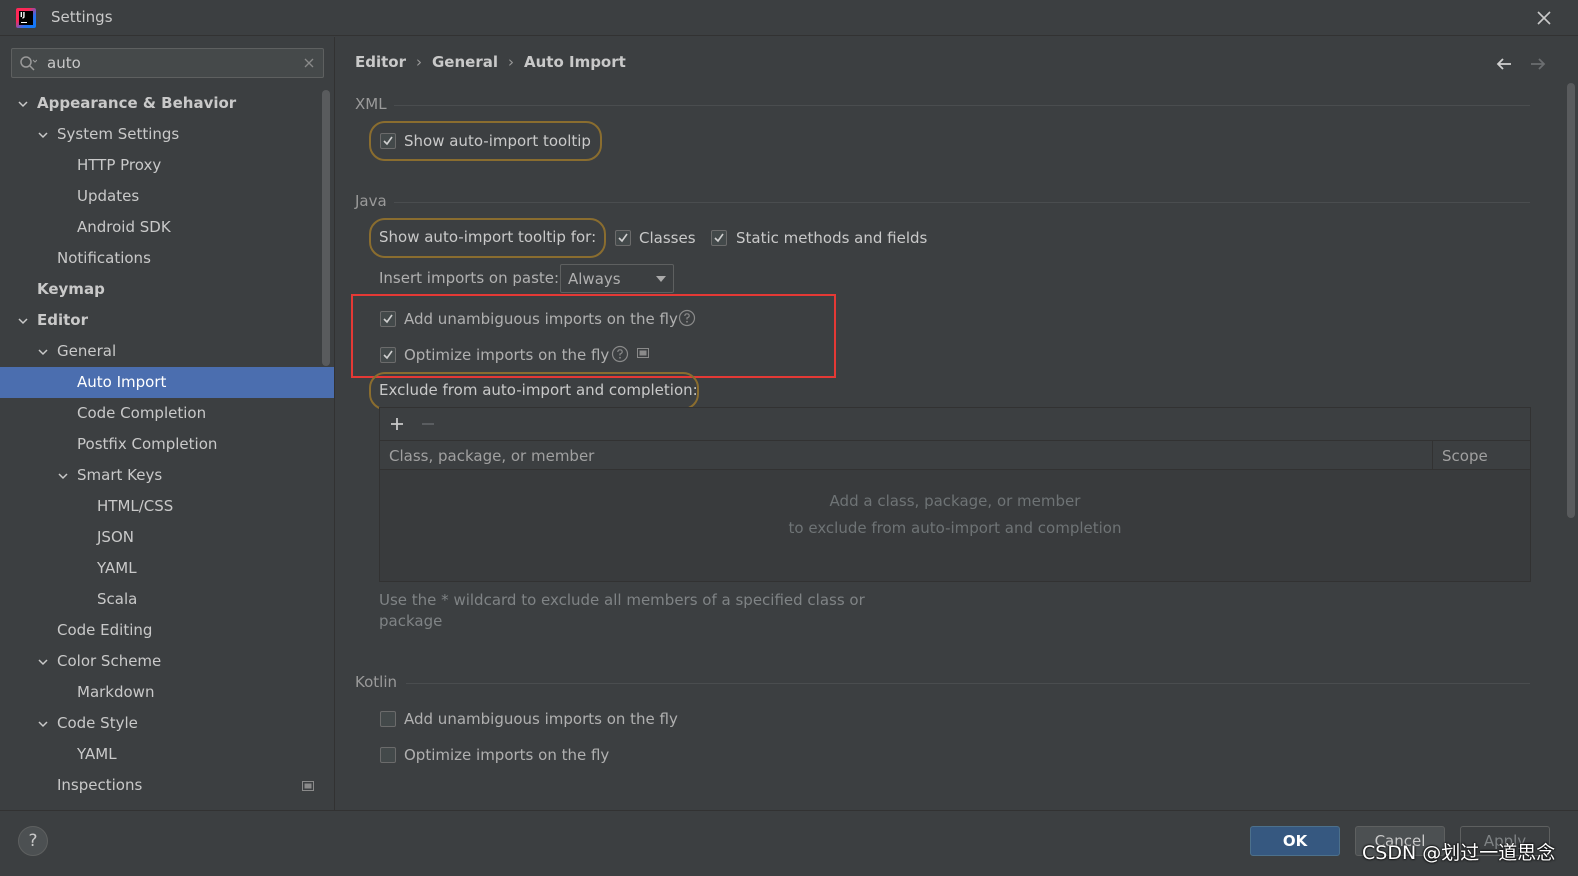 The image size is (1578, 876). I want to click on sidebar-item-label: Android SDK, so click(124, 227).